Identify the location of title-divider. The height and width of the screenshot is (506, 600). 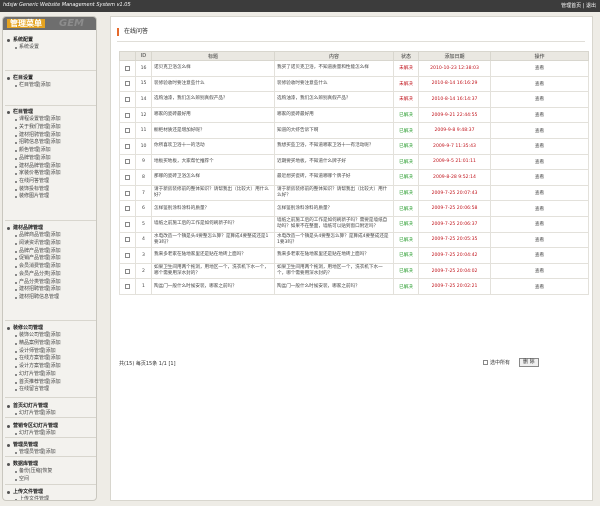
(351, 41).